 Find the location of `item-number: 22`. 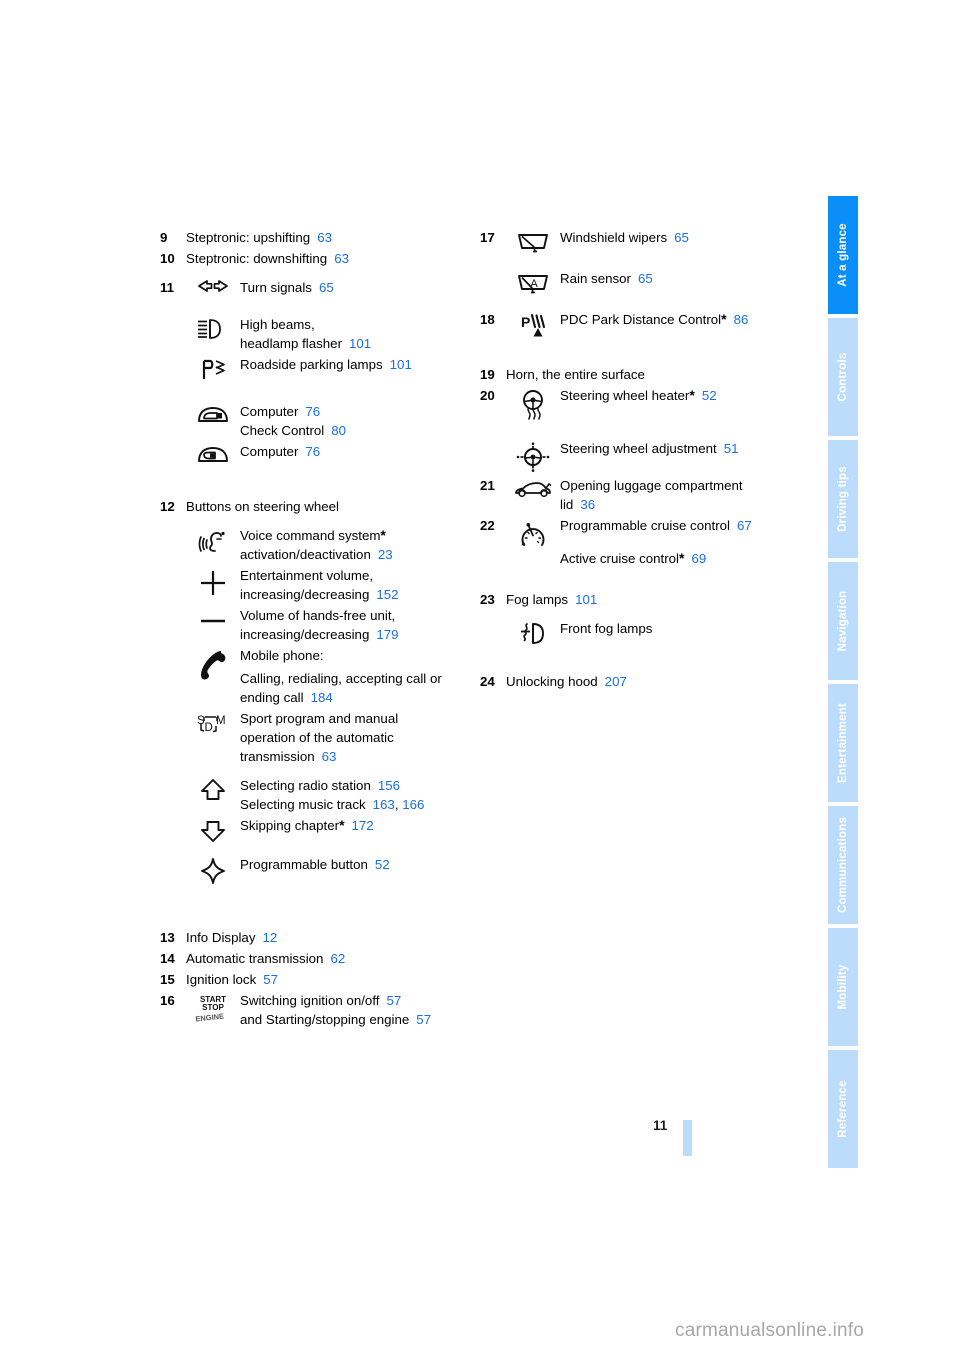

item-number: 22 is located at coordinates (487, 525).